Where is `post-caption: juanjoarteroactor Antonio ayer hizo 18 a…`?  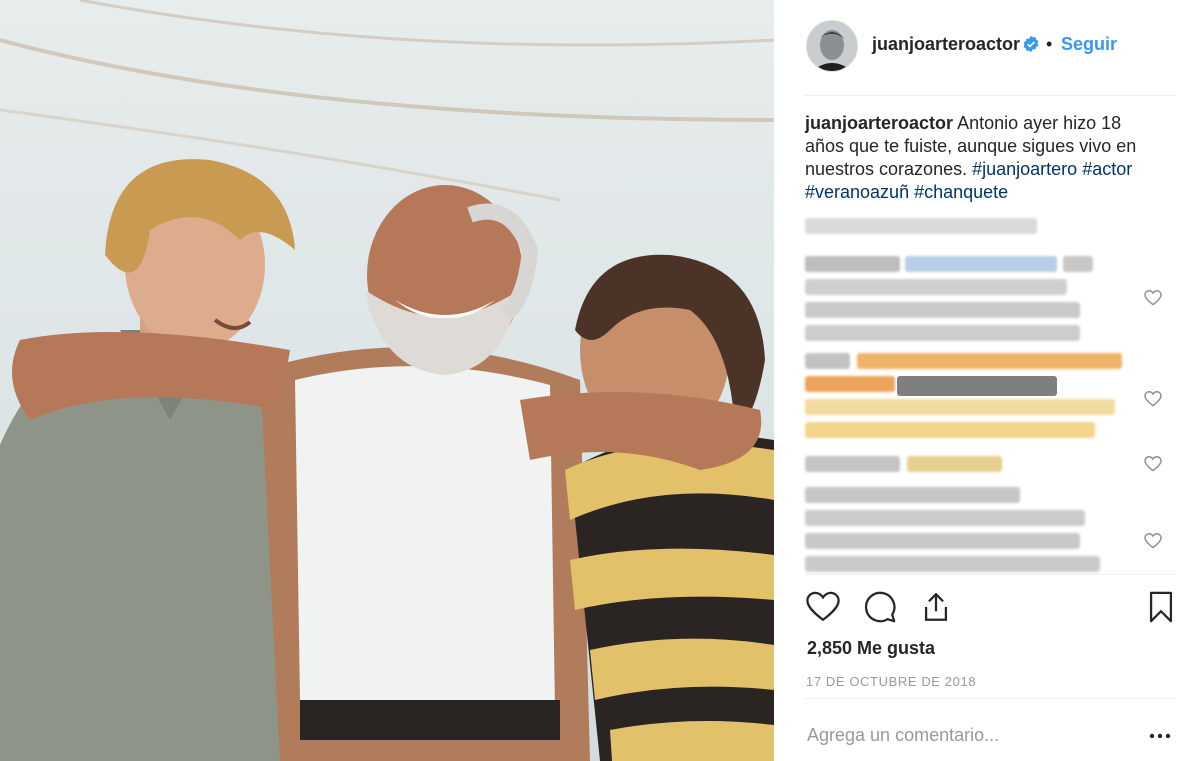 post-caption: juanjoarteroactor Antonio ayer hizo 18 a… is located at coordinates (977, 158).